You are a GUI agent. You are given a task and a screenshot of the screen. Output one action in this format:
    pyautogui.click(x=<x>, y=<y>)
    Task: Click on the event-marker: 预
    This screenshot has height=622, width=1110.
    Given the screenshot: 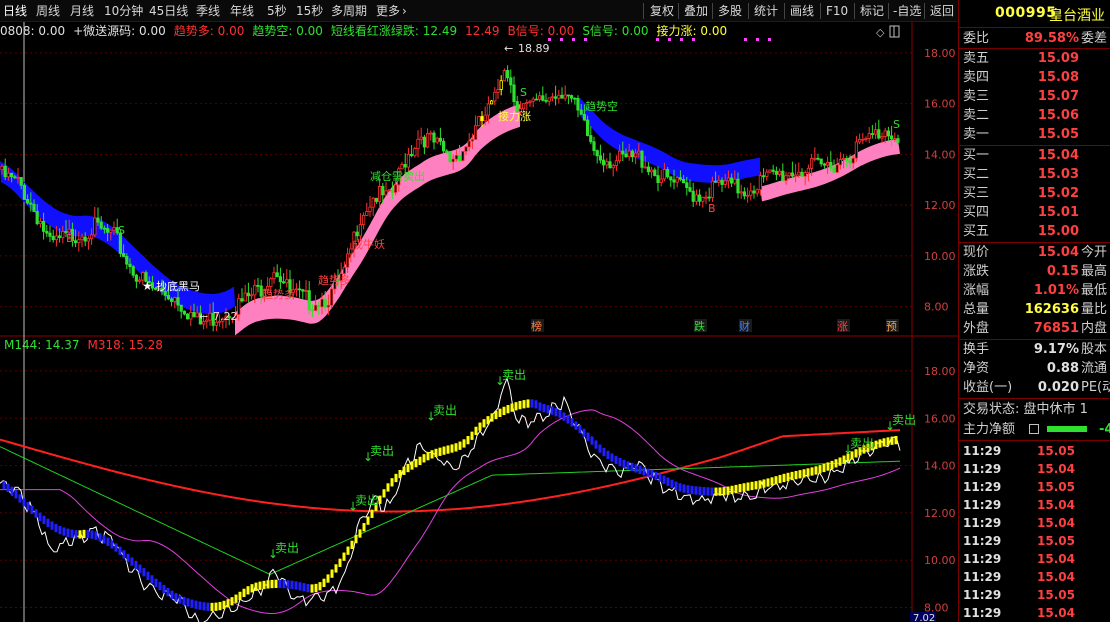 What is the action you would take?
    pyautogui.click(x=891, y=326)
    